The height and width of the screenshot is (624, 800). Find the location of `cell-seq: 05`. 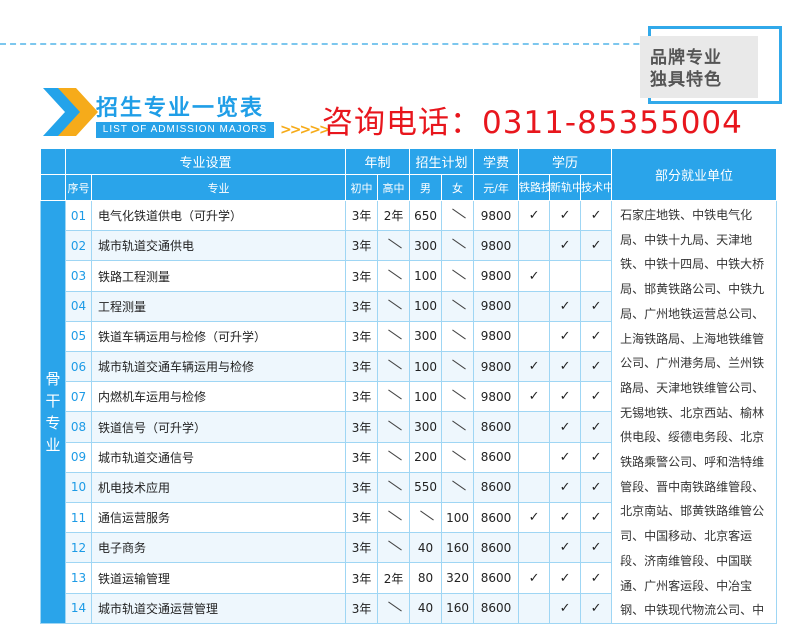

cell-seq: 05 is located at coordinates (78, 336).